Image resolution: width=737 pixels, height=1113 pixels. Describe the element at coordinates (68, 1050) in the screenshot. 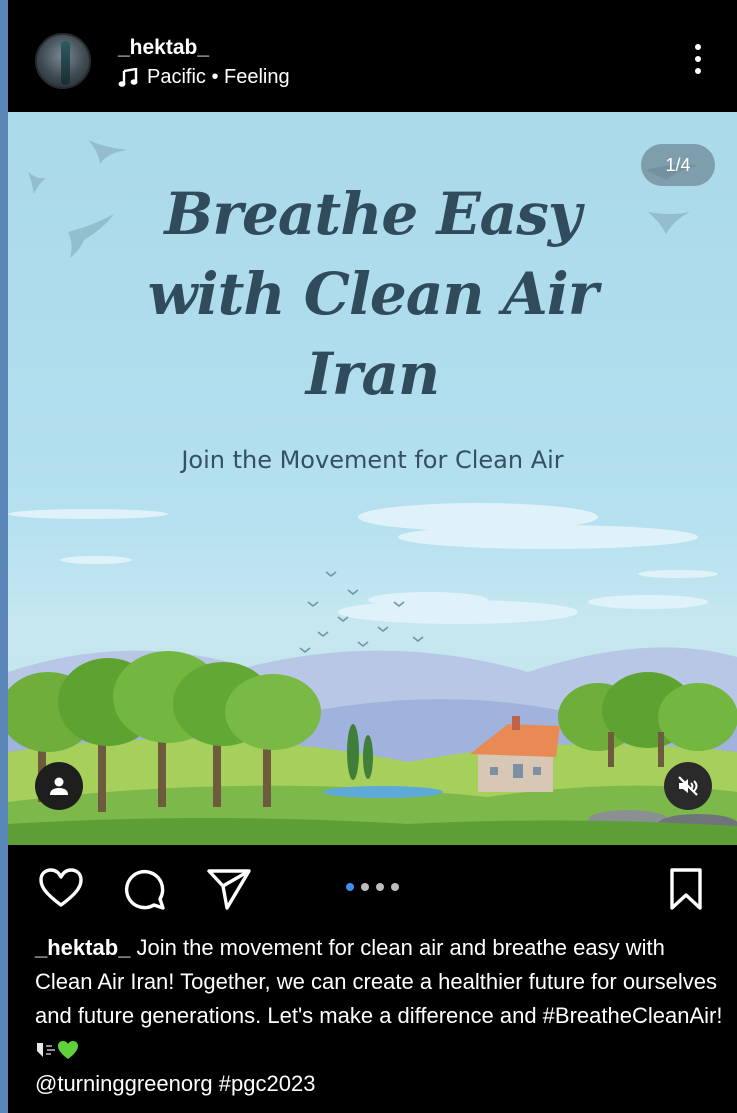

I see `green-heart-icon` at that location.